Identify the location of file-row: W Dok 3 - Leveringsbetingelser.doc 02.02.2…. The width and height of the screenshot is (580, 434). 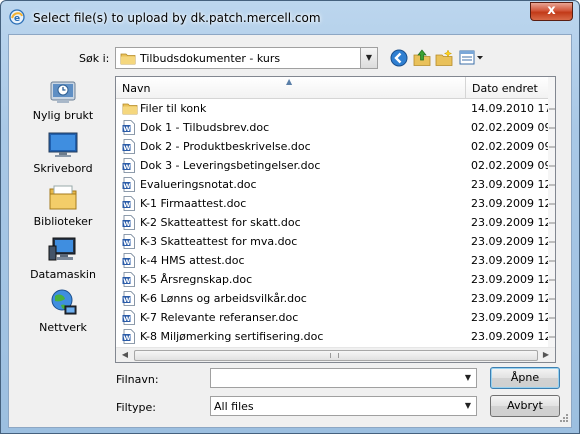
(332, 165).